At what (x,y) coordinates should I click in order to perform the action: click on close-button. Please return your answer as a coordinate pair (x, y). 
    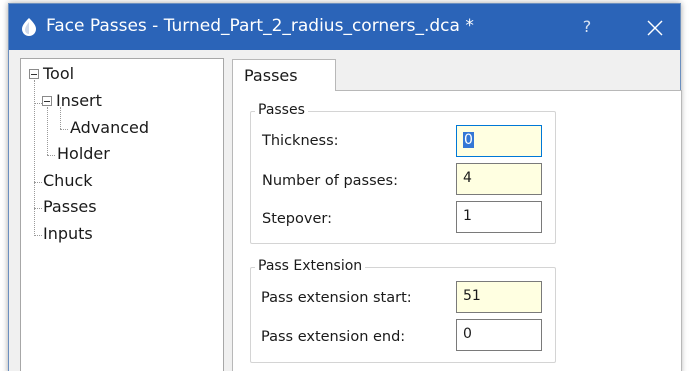
    Looking at the image, I should click on (654, 27).